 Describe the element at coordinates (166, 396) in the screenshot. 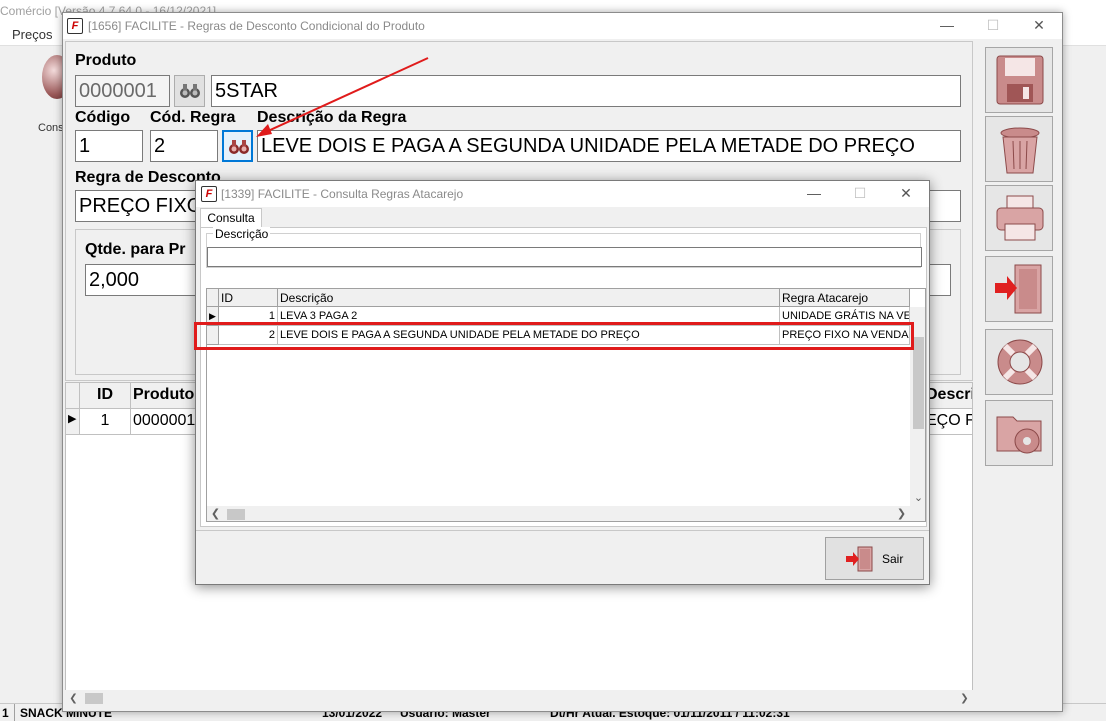

I see `grid-header-produto: Produto` at that location.